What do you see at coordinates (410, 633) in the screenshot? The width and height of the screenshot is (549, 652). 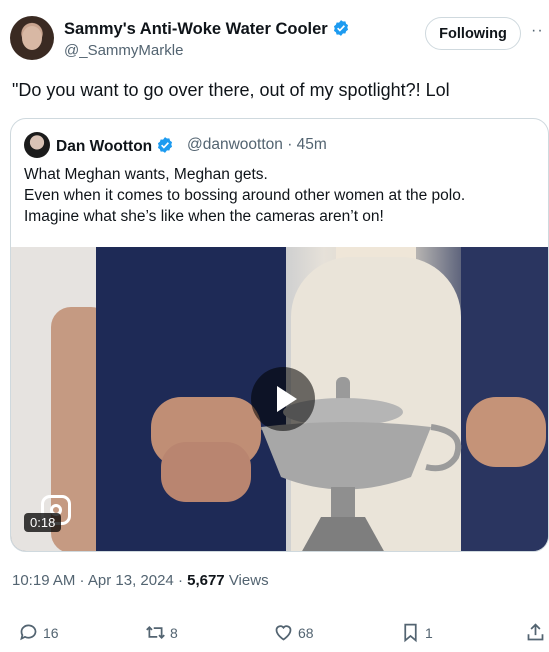 I see `bookmark-icon` at bounding box center [410, 633].